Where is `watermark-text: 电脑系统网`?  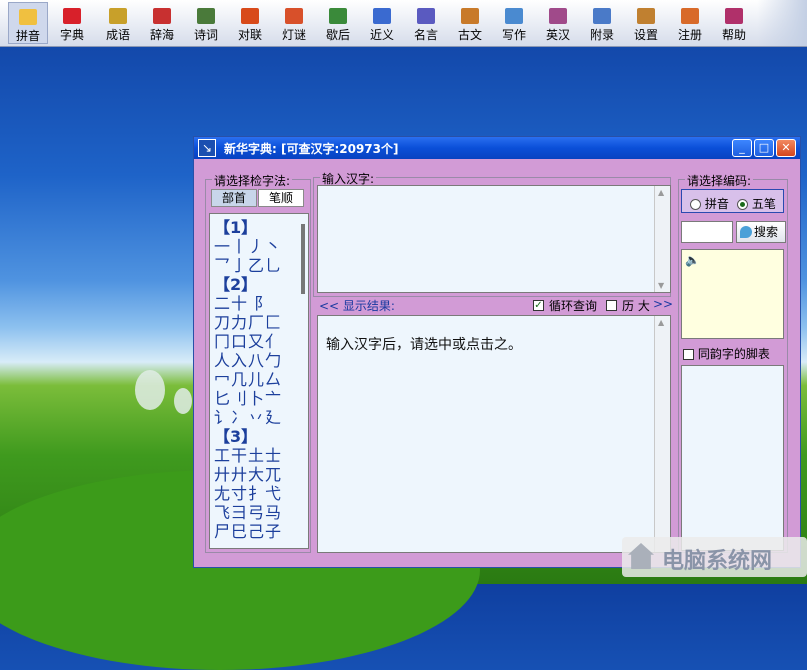 watermark-text: 电脑系统网 is located at coordinates (717, 561).